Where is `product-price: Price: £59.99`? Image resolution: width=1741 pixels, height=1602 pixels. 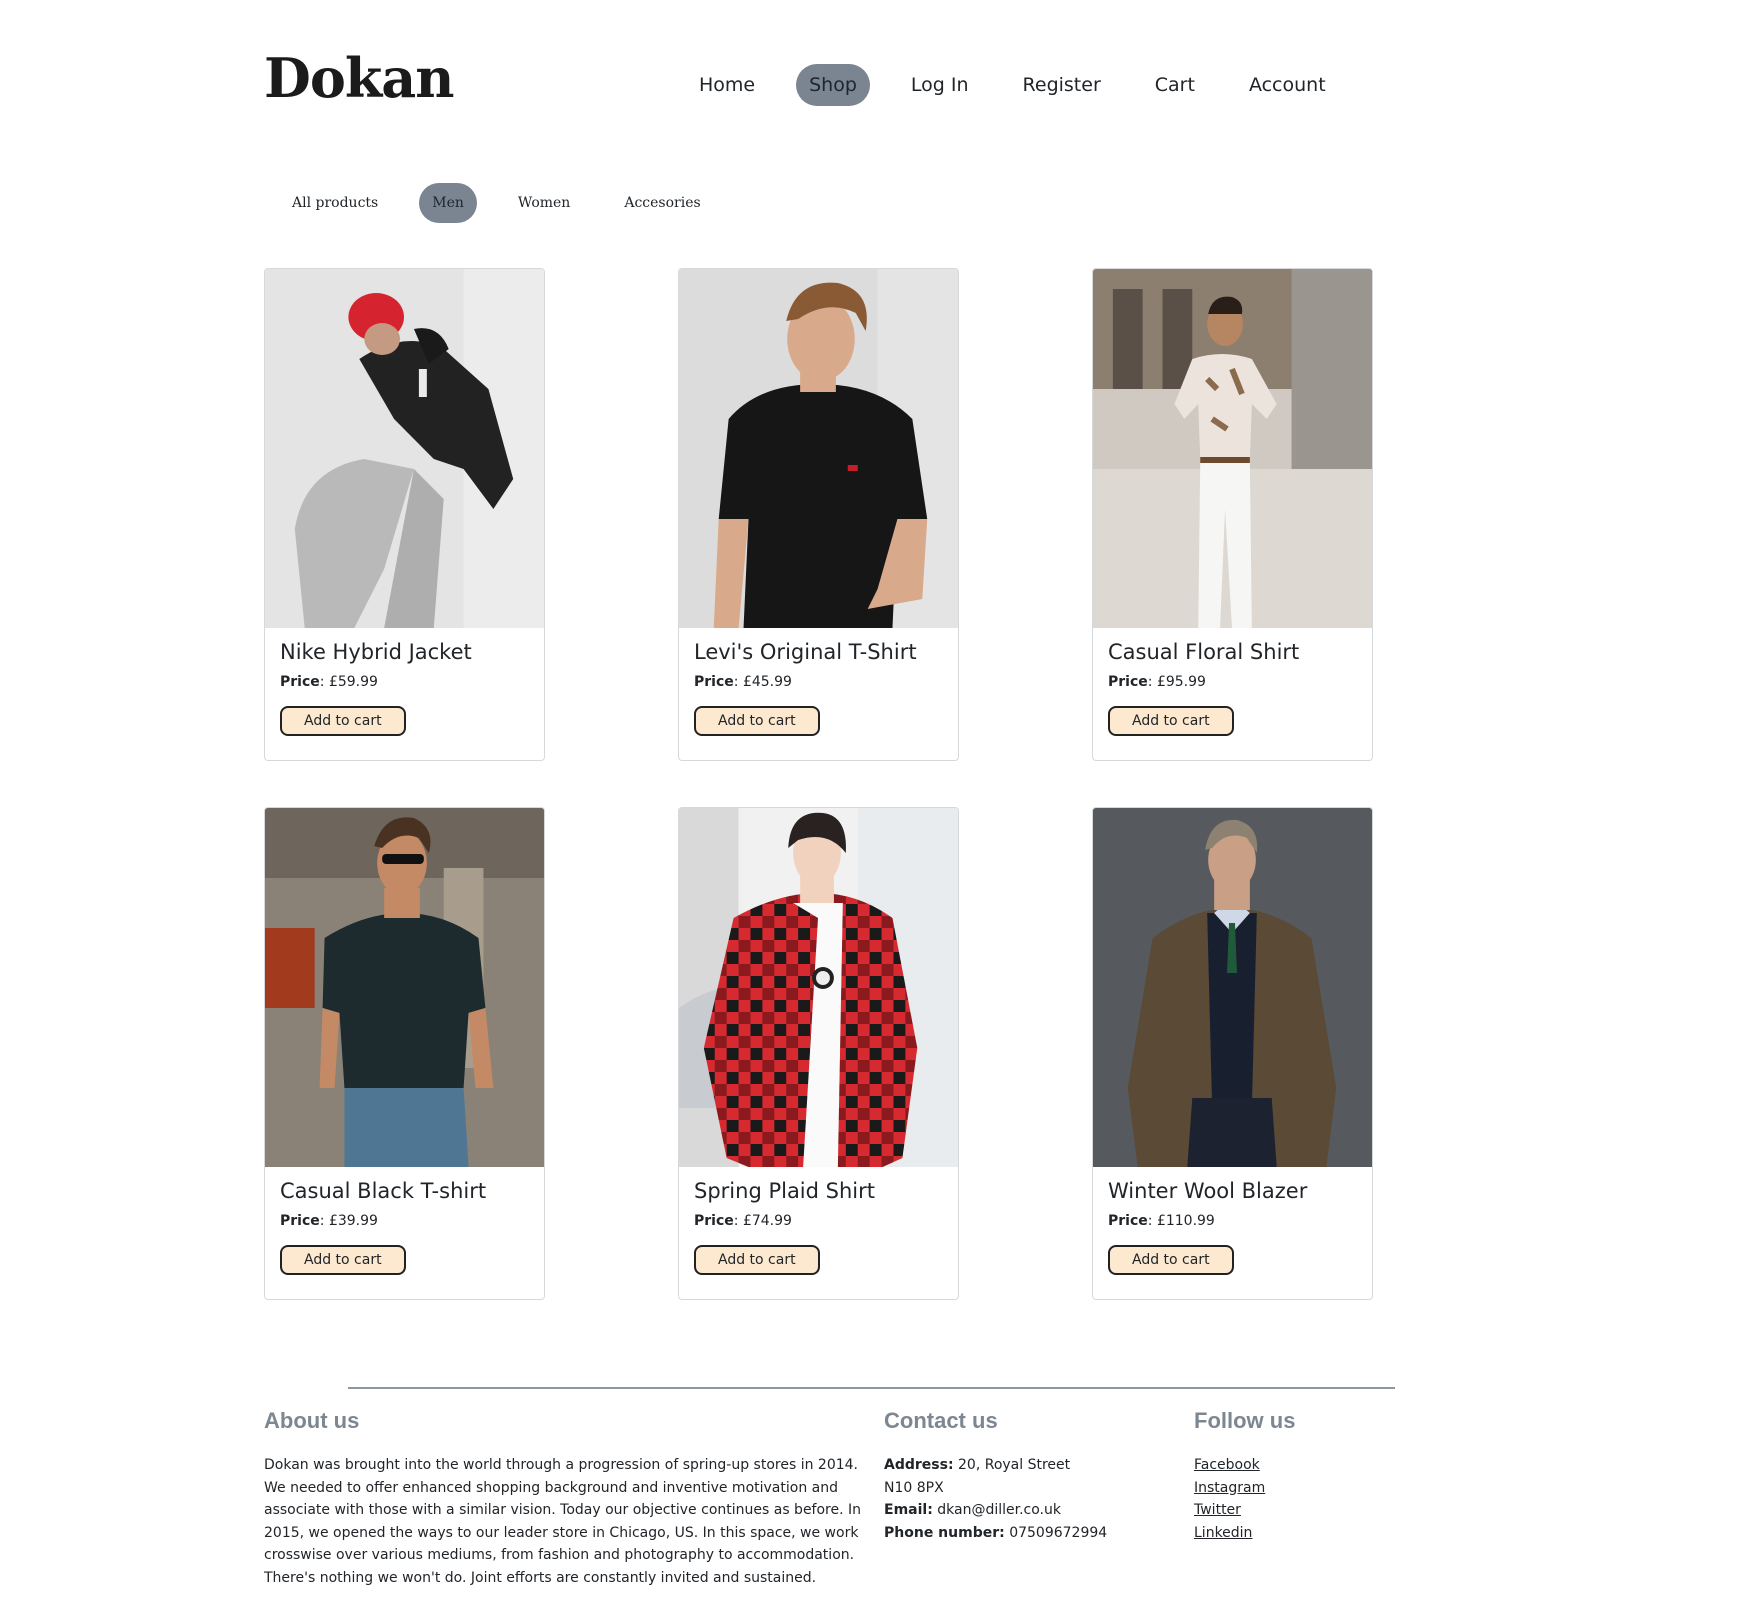 product-price: Price: £59.99 is located at coordinates (329, 682).